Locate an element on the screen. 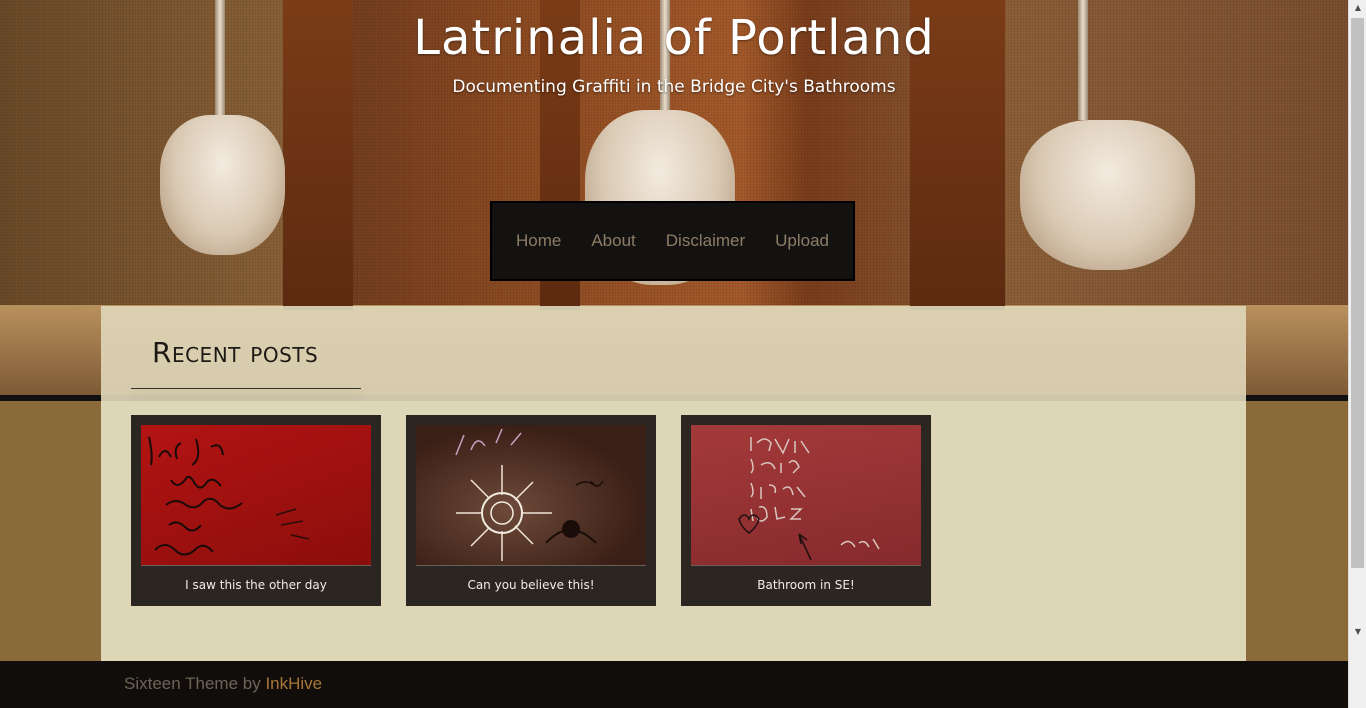 The width and height of the screenshot is (1366, 708). post-card: Can you believe this! is located at coordinates (531, 510).